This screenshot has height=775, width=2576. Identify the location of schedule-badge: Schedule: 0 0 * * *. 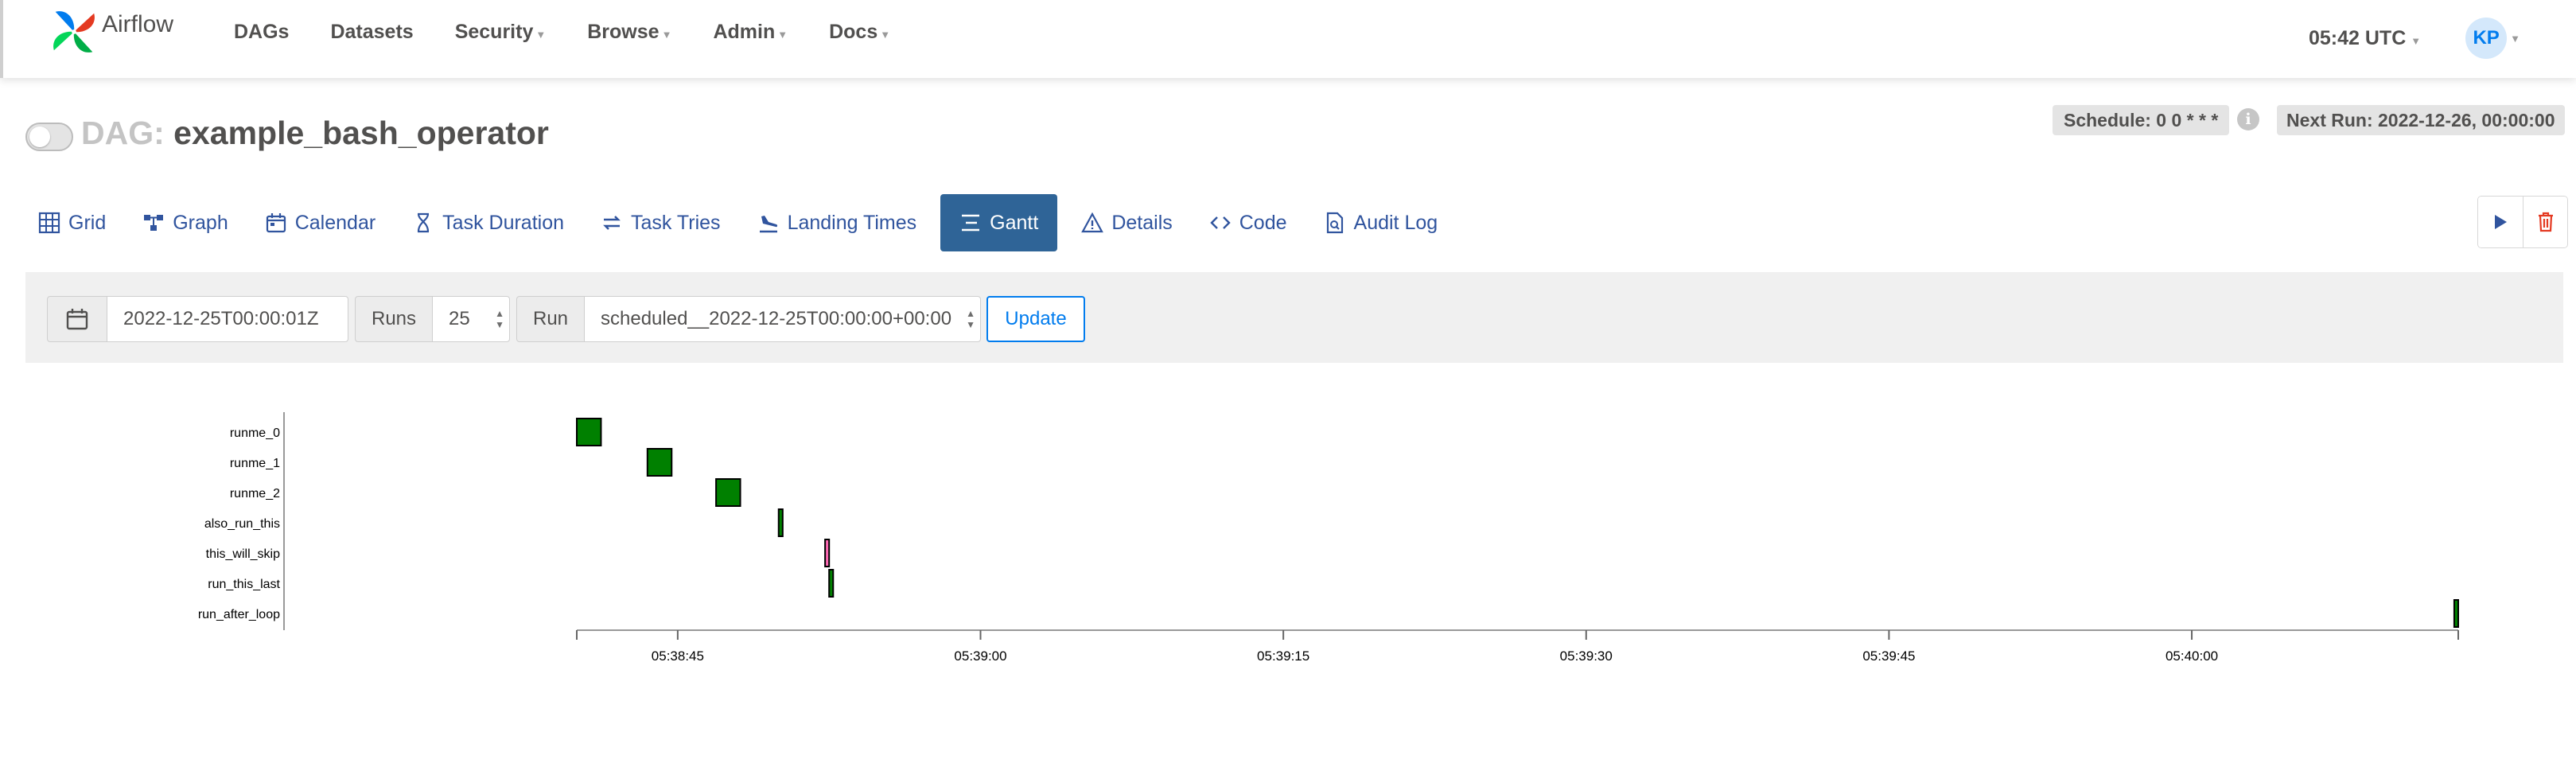
(2141, 120).